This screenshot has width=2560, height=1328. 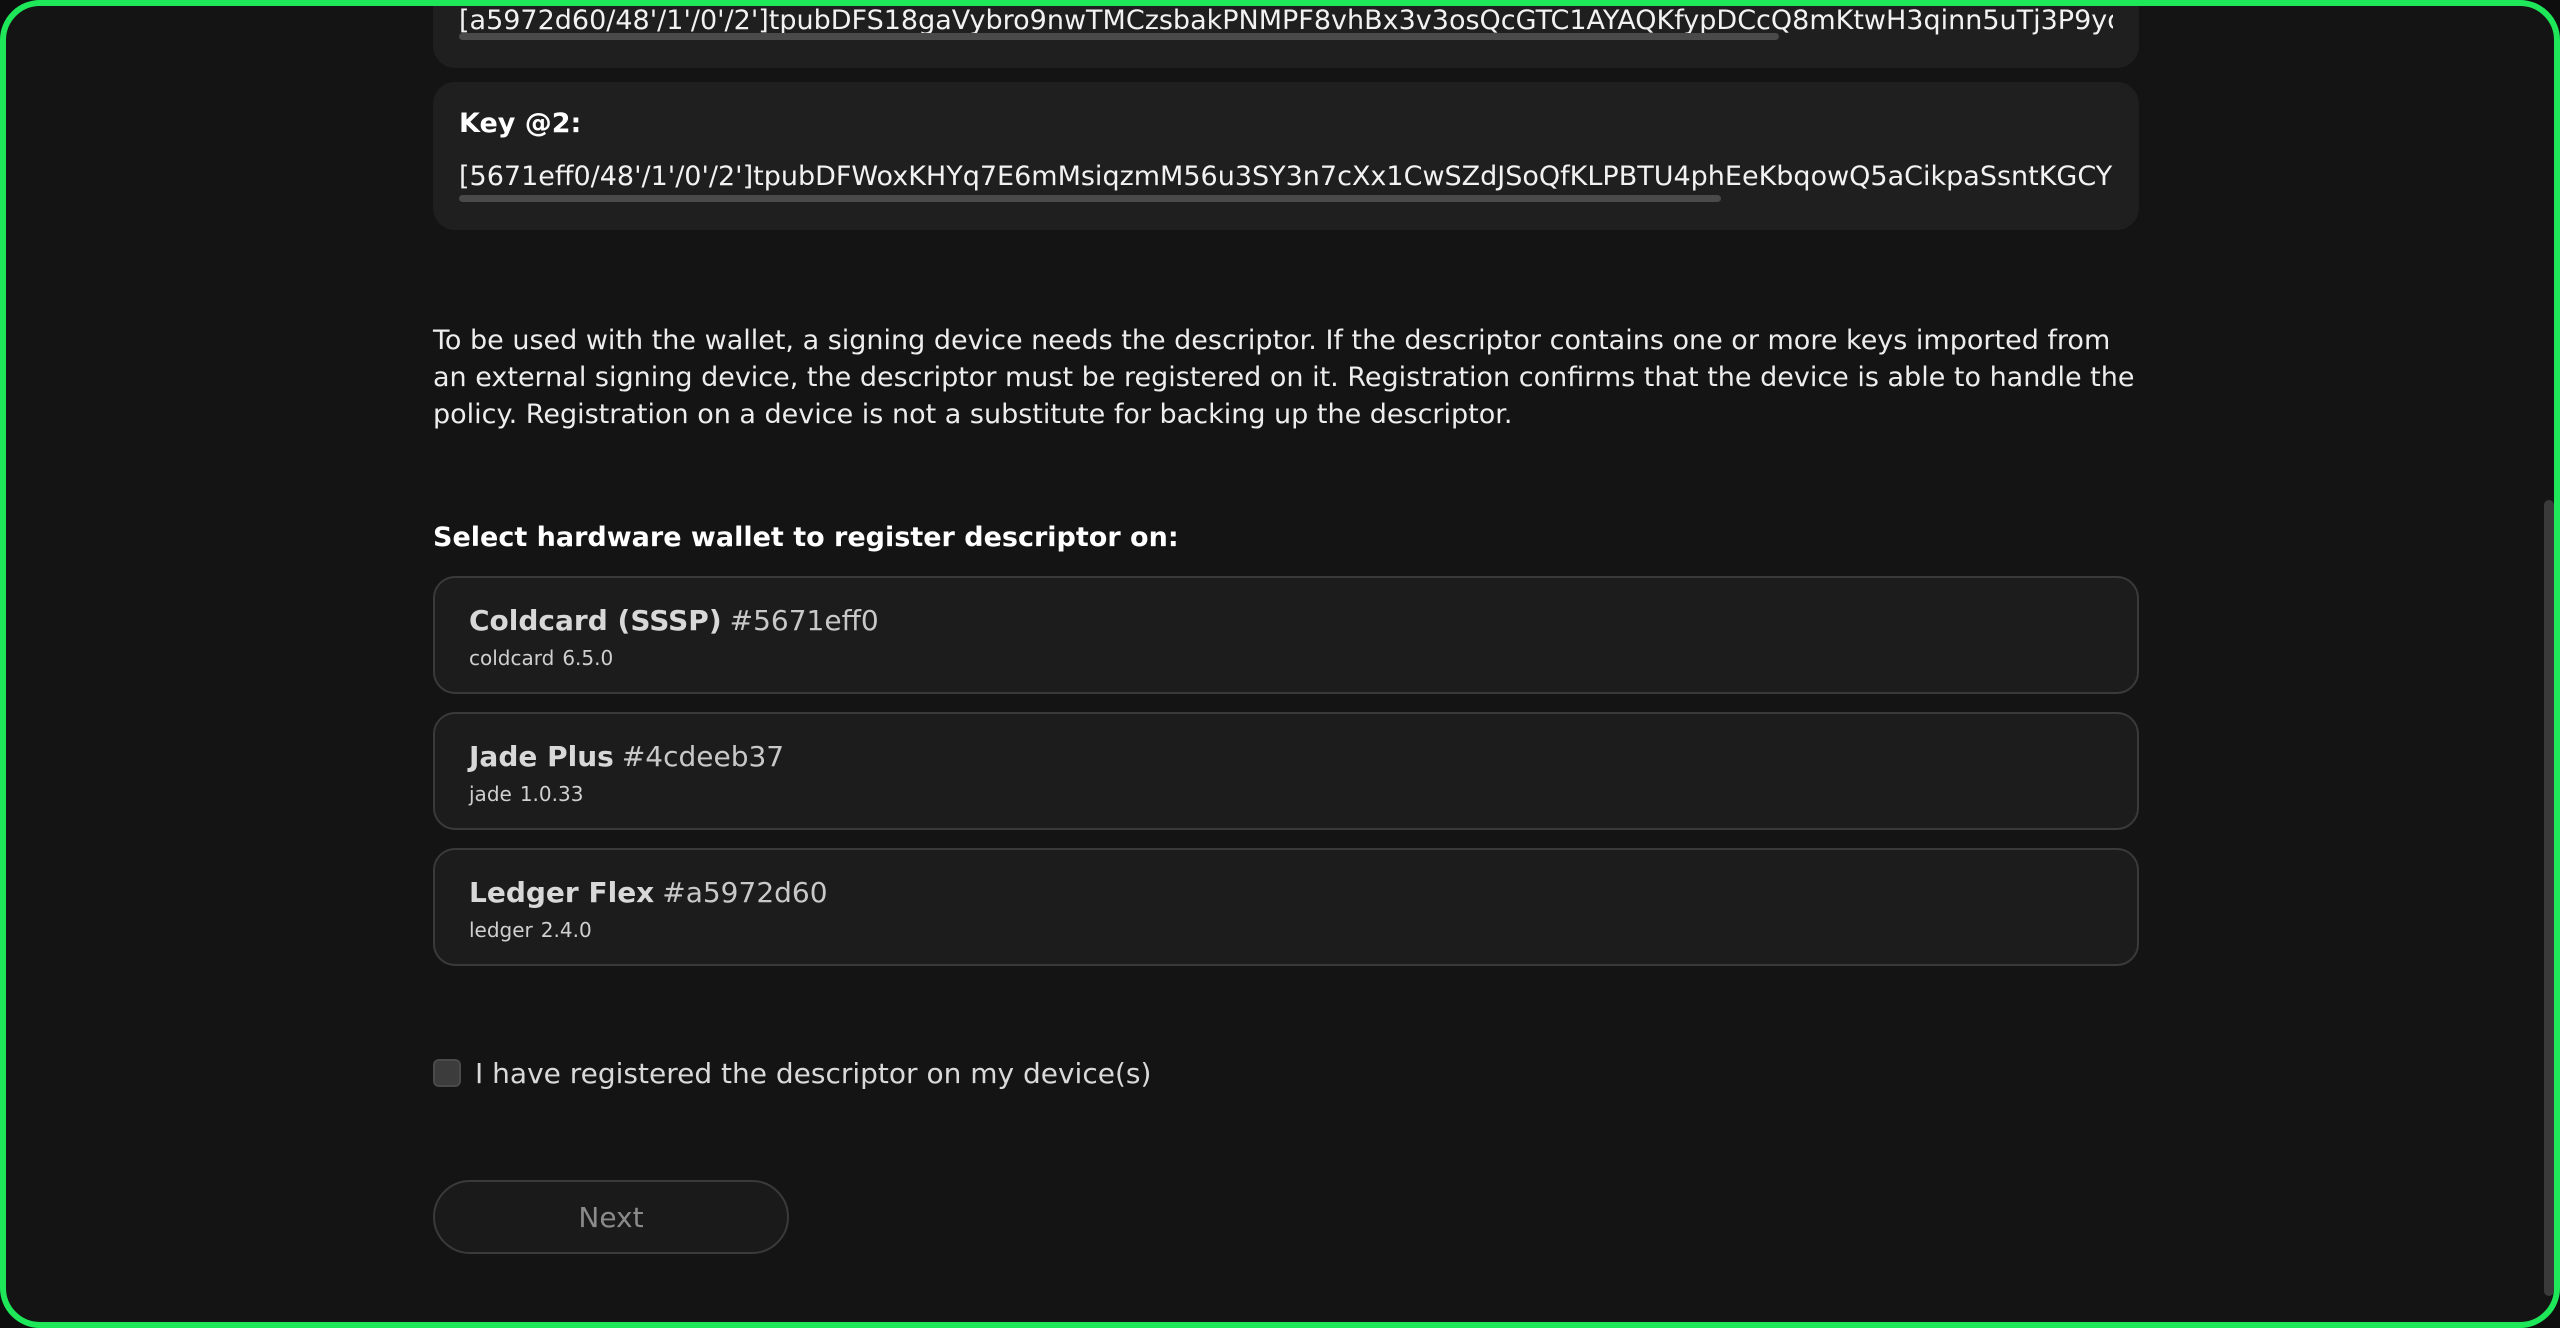 I want to click on device-details: coldcard 6.5.0, so click(x=541, y=658).